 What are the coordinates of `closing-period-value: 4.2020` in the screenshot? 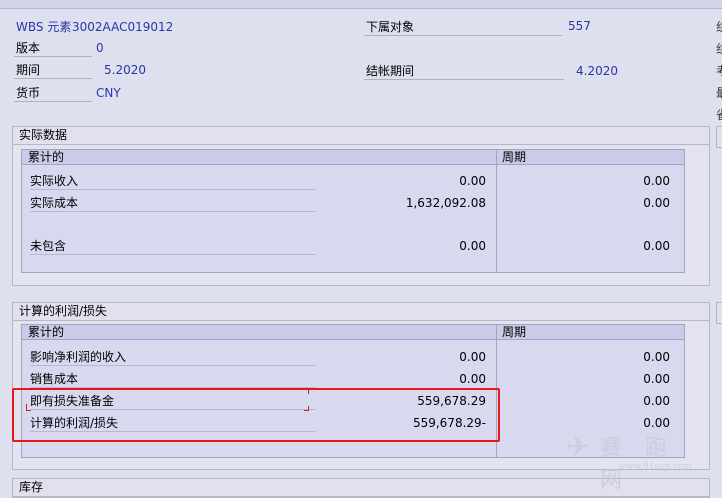 It's located at (597, 71).